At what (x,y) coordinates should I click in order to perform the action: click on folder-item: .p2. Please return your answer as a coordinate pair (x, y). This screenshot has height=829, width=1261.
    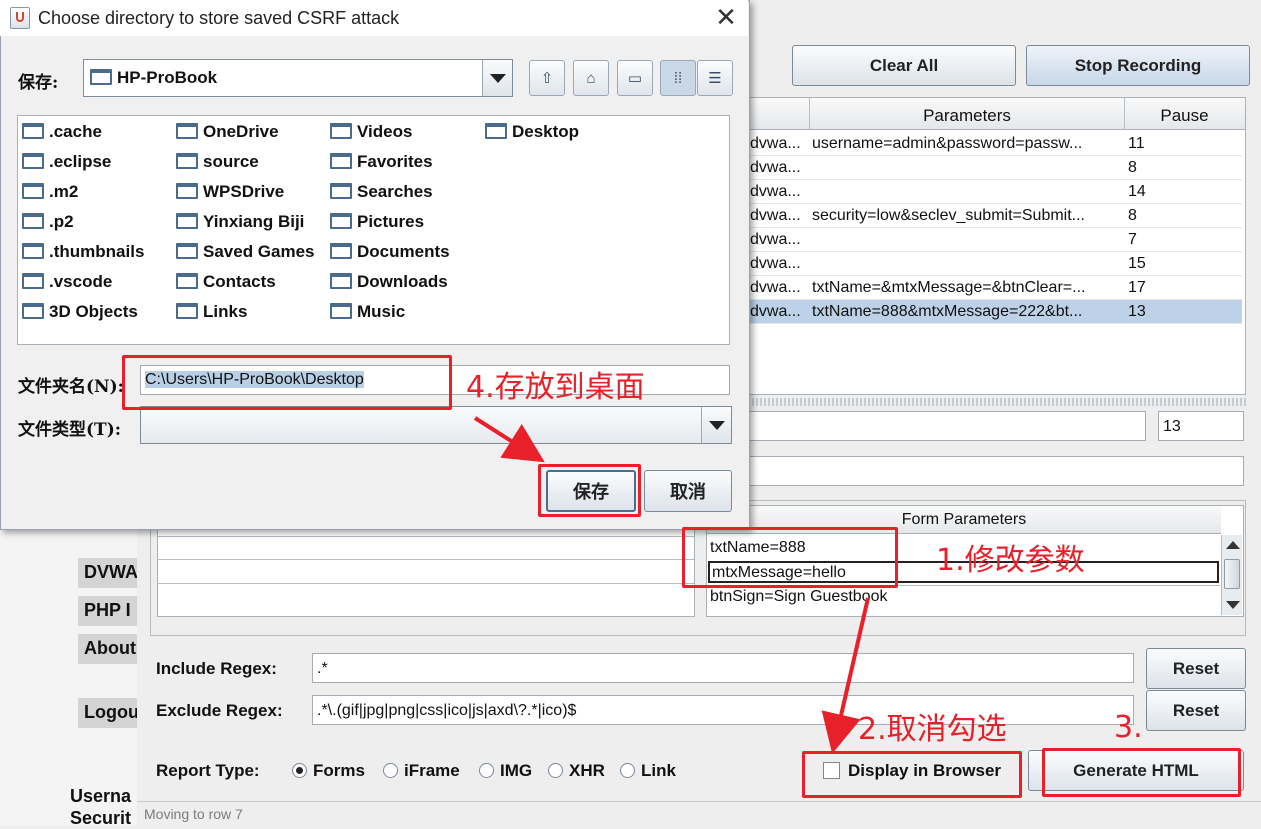
    Looking at the image, I should click on (48, 222).